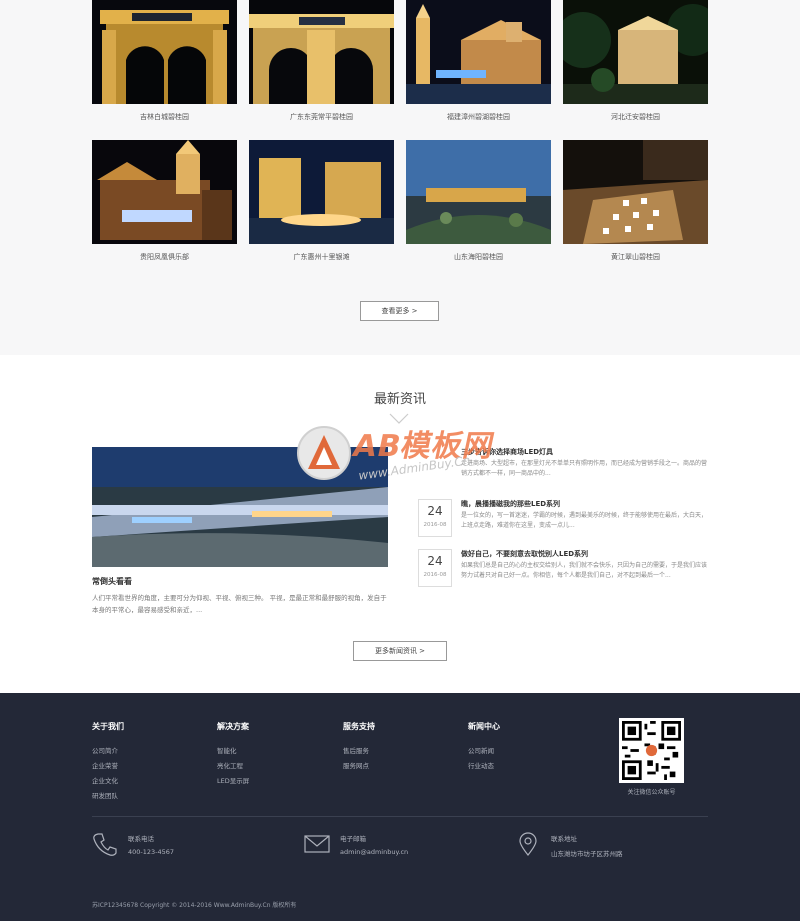  What do you see at coordinates (587, 854) in the screenshot?
I see `contact-value: 山东潍坊市坊子区苏州路` at bounding box center [587, 854].